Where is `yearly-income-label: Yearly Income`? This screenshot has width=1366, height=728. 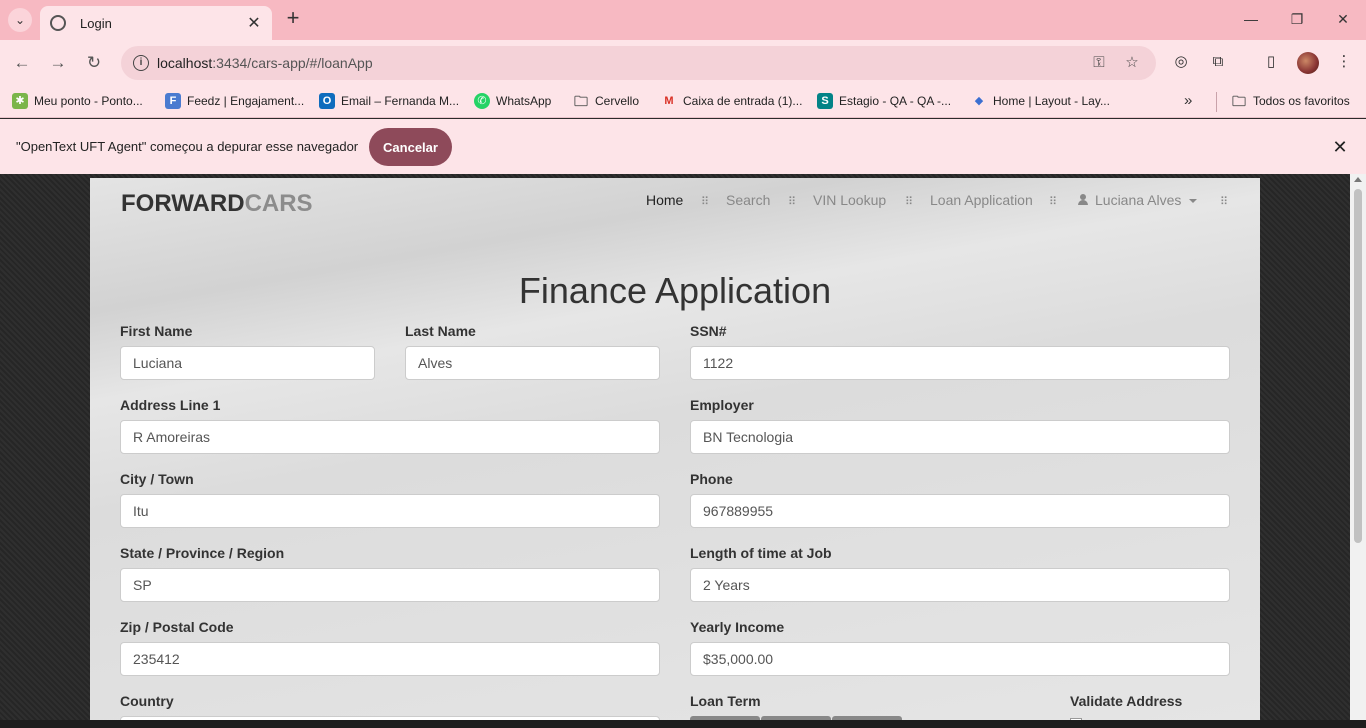
yearly-income-label: Yearly Income is located at coordinates (737, 627).